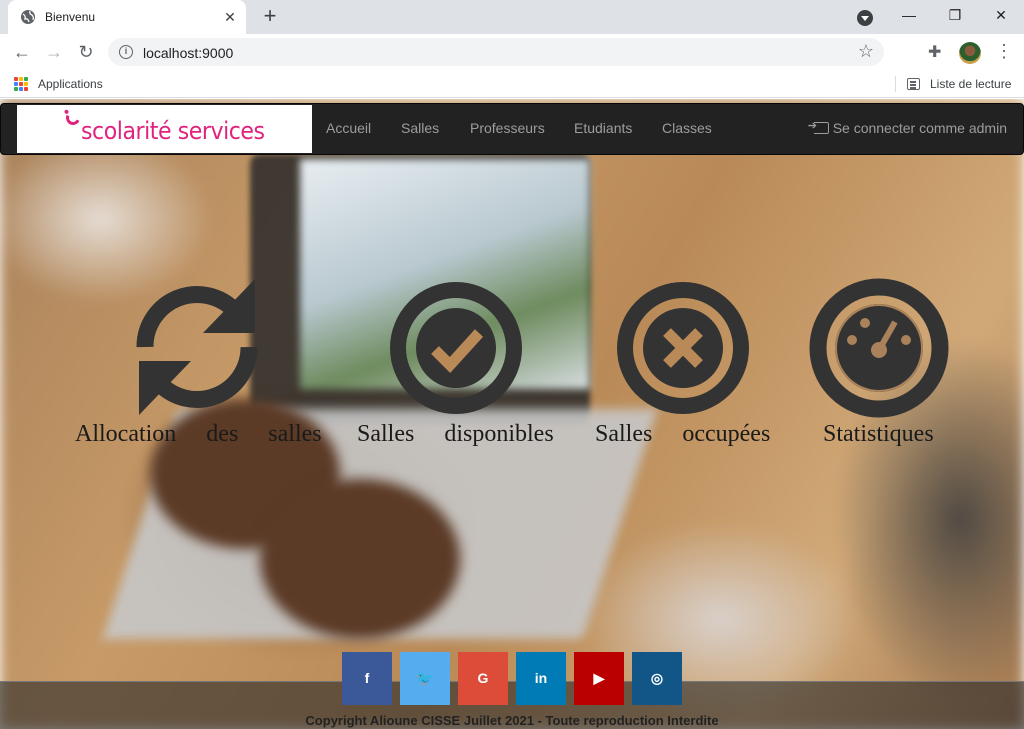 The image size is (1024, 729). What do you see at coordinates (866, 51) in the screenshot?
I see `bookmark-star-icon: ☆` at bounding box center [866, 51].